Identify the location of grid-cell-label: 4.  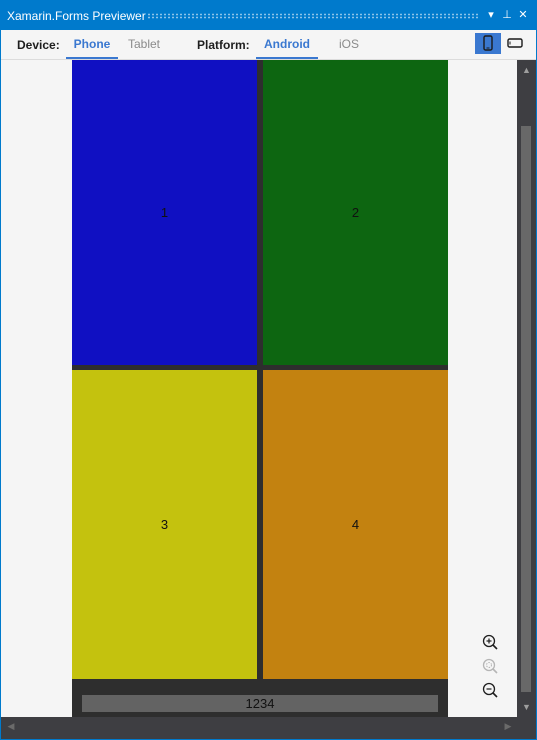
(355, 524).